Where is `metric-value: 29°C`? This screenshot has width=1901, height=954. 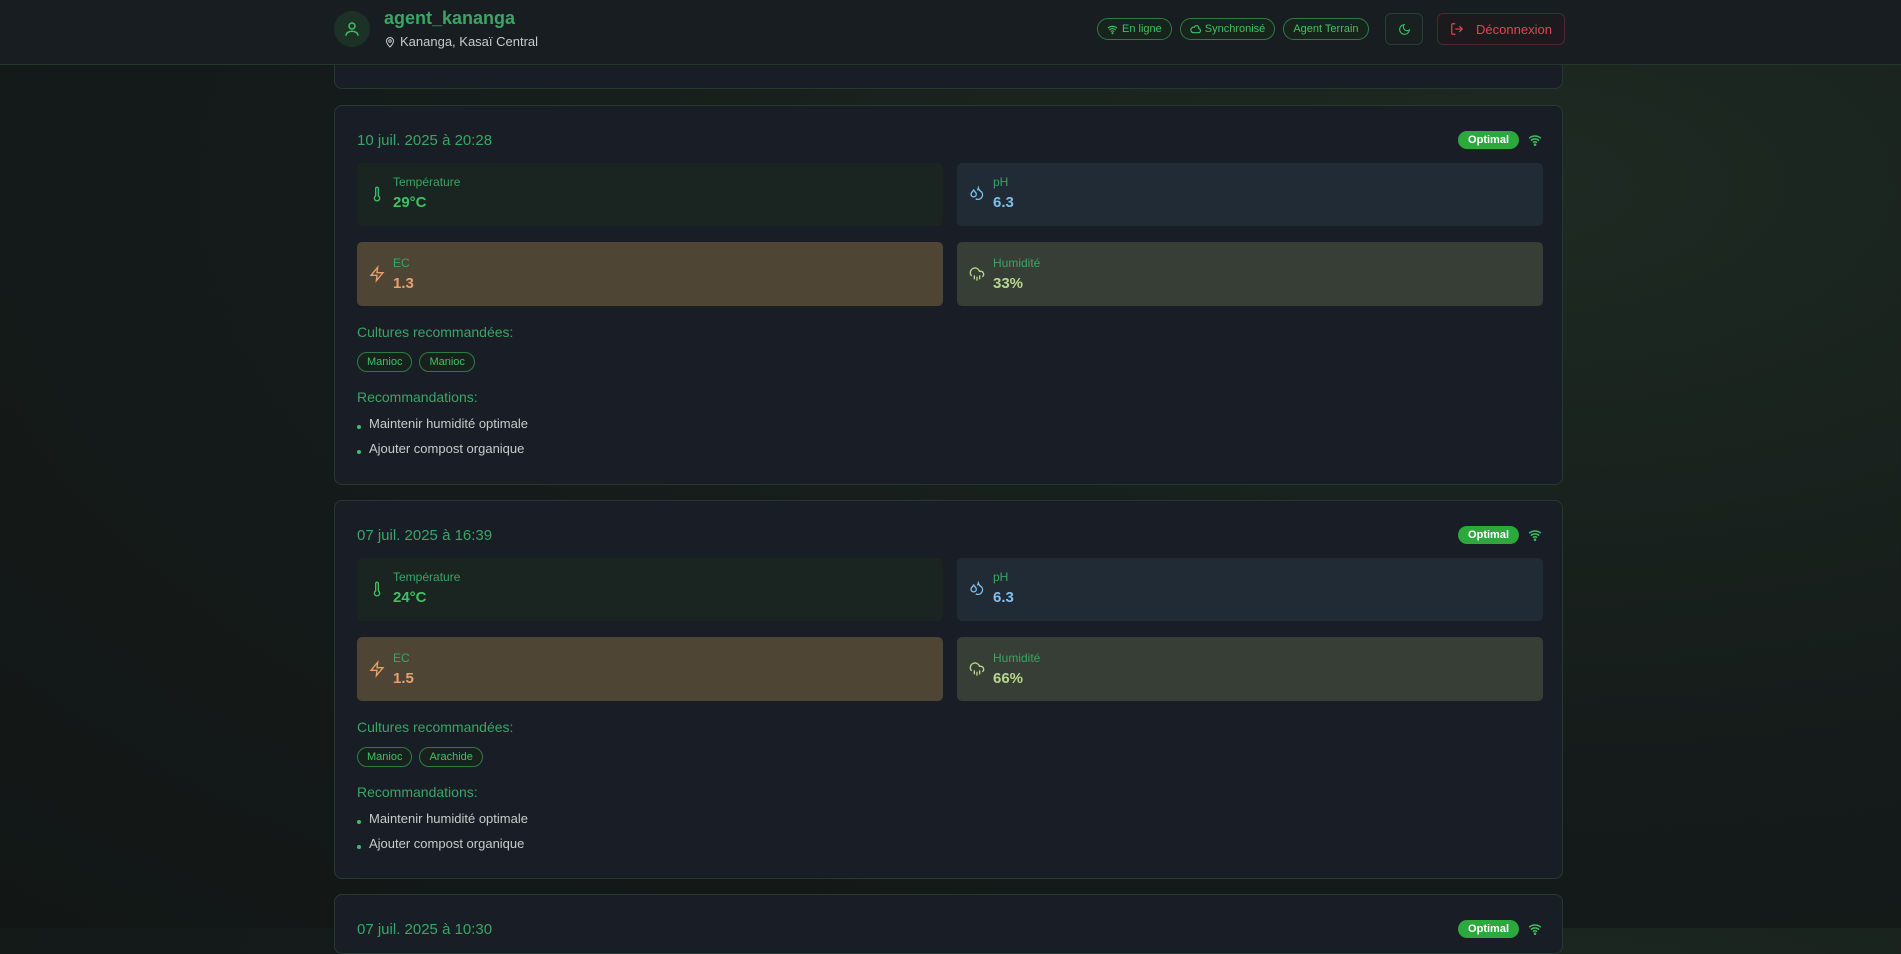 metric-value: 29°C is located at coordinates (410, 202).